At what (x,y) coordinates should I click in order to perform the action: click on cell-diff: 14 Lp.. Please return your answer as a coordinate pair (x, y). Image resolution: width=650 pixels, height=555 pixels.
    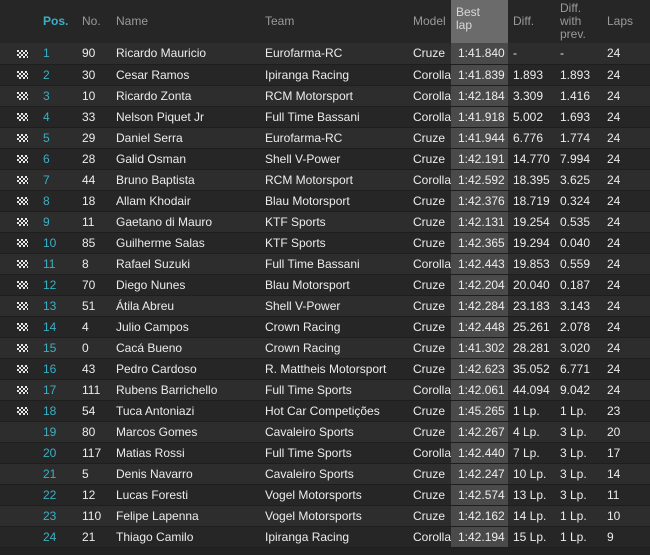
    Looking at the image, I should click on (531, 516).